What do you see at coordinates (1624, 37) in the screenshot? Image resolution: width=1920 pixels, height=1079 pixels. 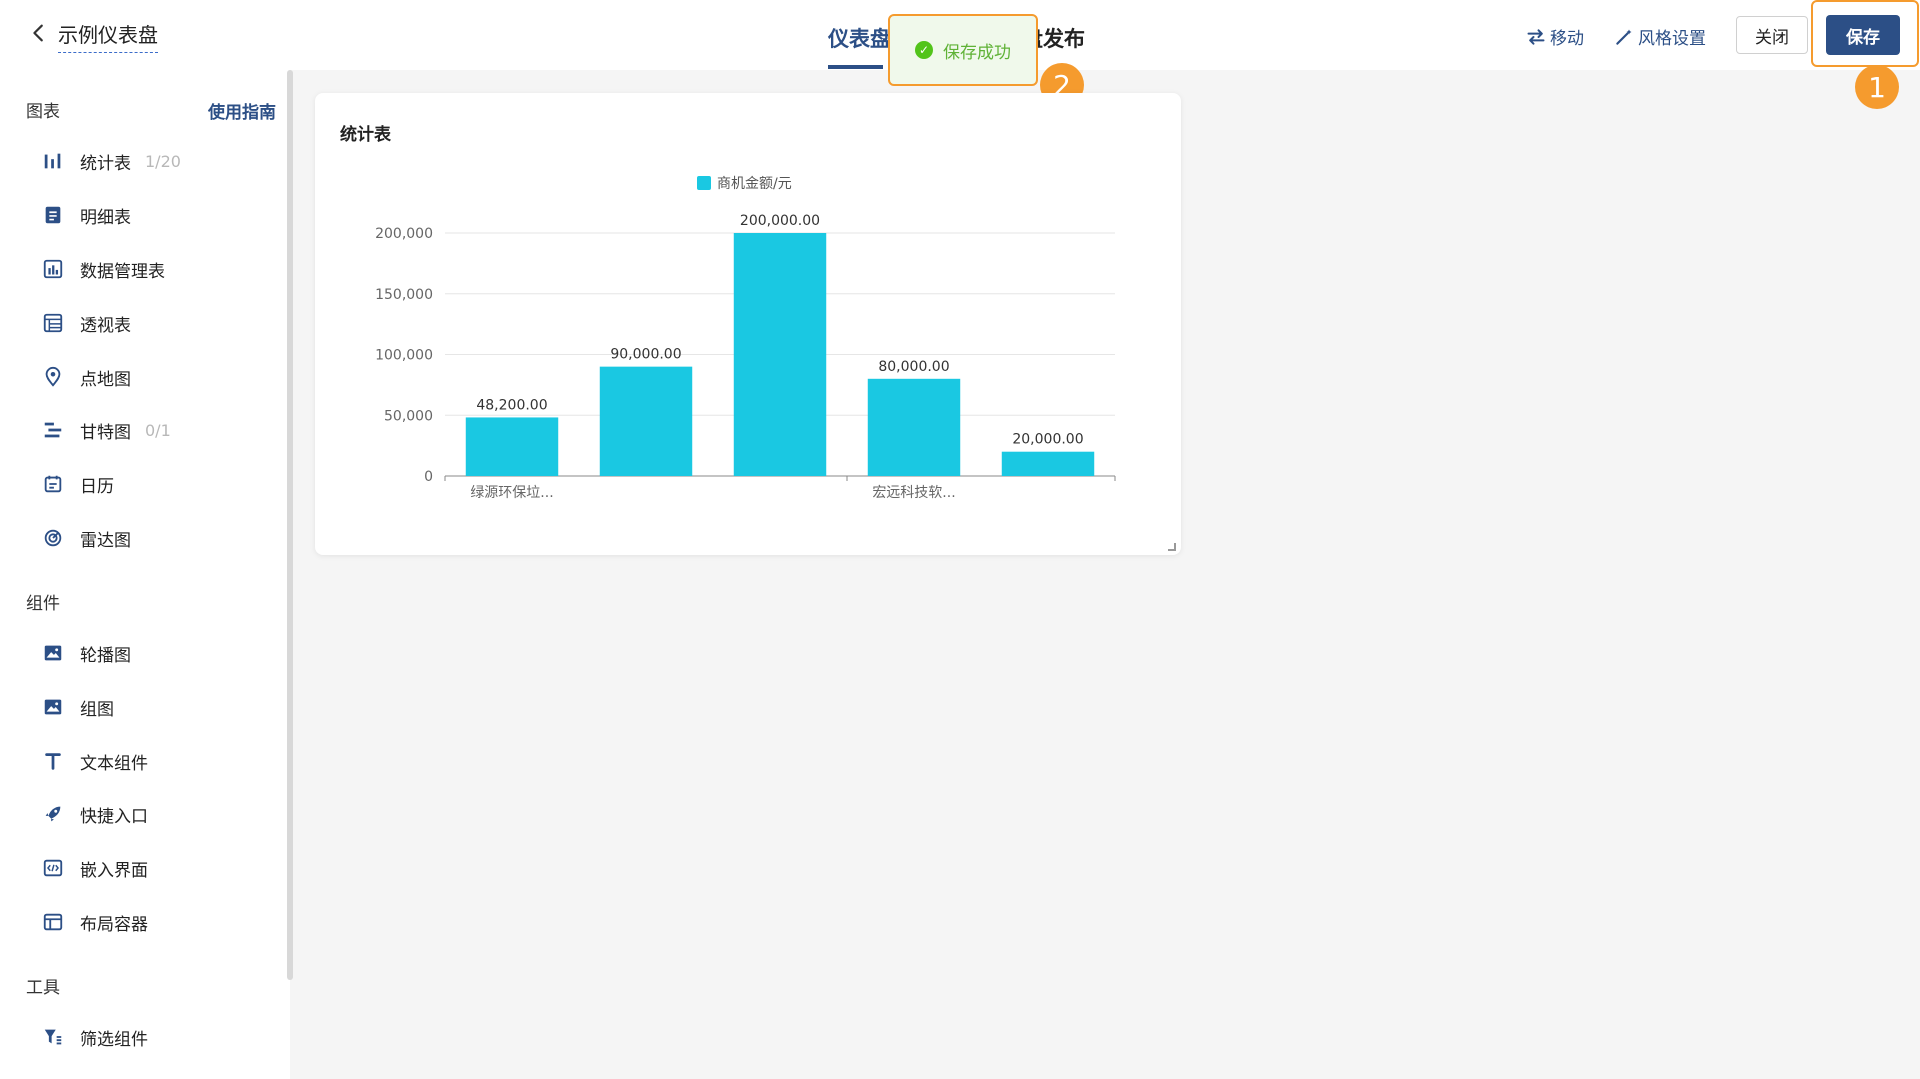 I see `magic-wand-icon` at bounding box center [1624, 37].